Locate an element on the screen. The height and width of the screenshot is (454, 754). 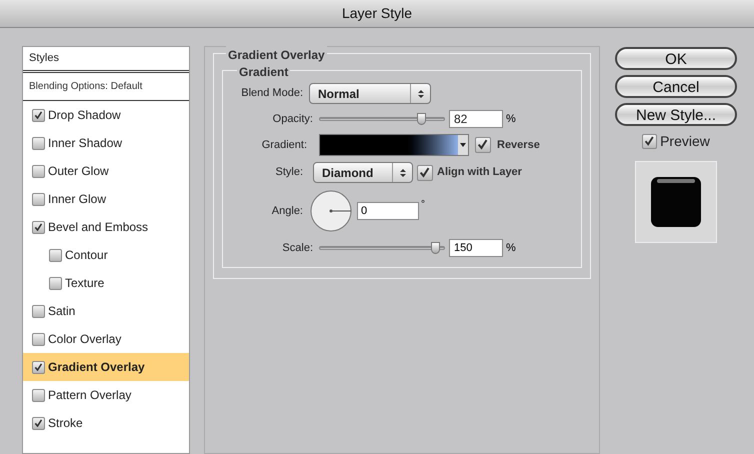
dropdown-arrow-icon is located at coordinates (463, 145).